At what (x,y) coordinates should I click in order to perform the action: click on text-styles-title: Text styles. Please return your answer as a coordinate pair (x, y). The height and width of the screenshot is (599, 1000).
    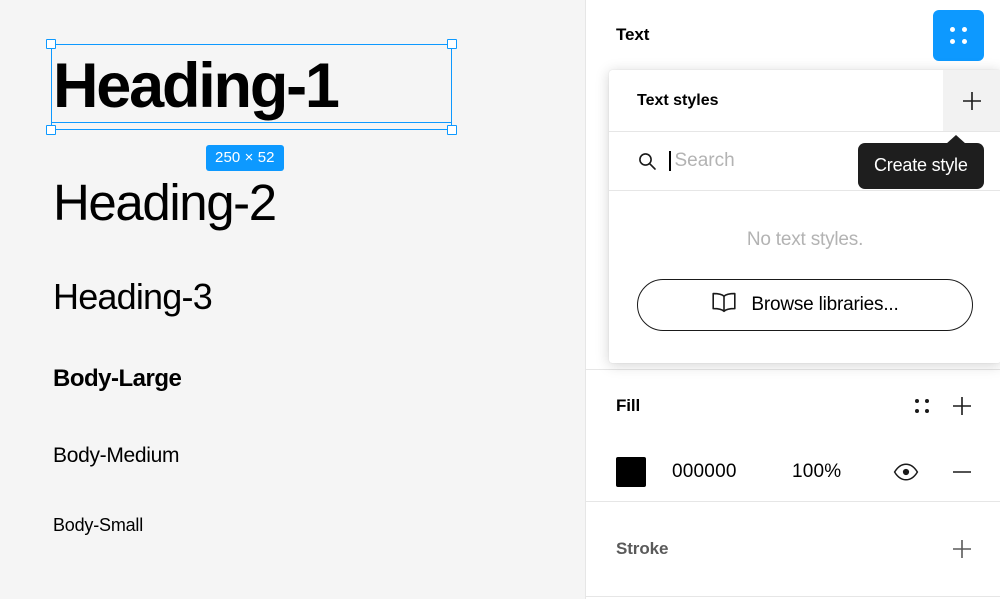
    Looking at the image, I should click on (678, 100).